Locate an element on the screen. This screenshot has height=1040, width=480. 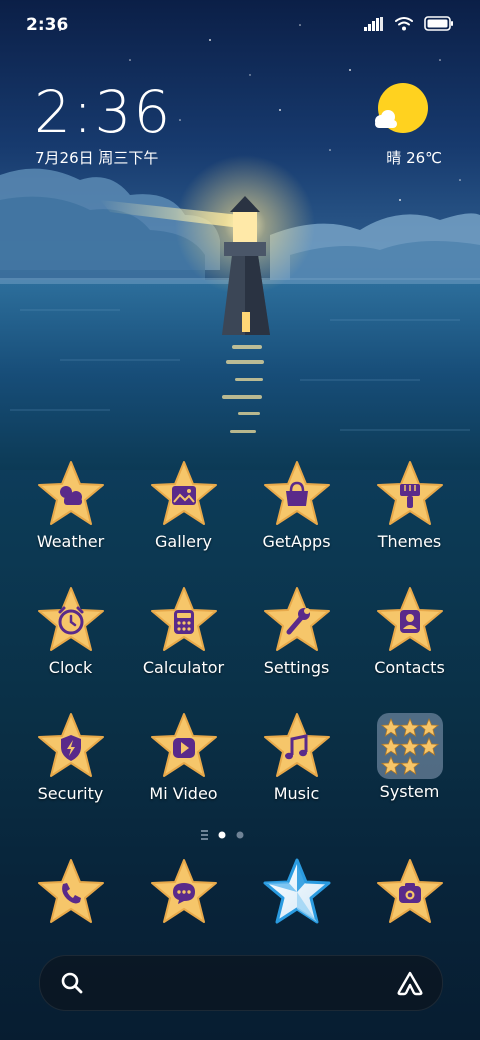
app-getapps: GetApps is located at coordinates (296, 504).